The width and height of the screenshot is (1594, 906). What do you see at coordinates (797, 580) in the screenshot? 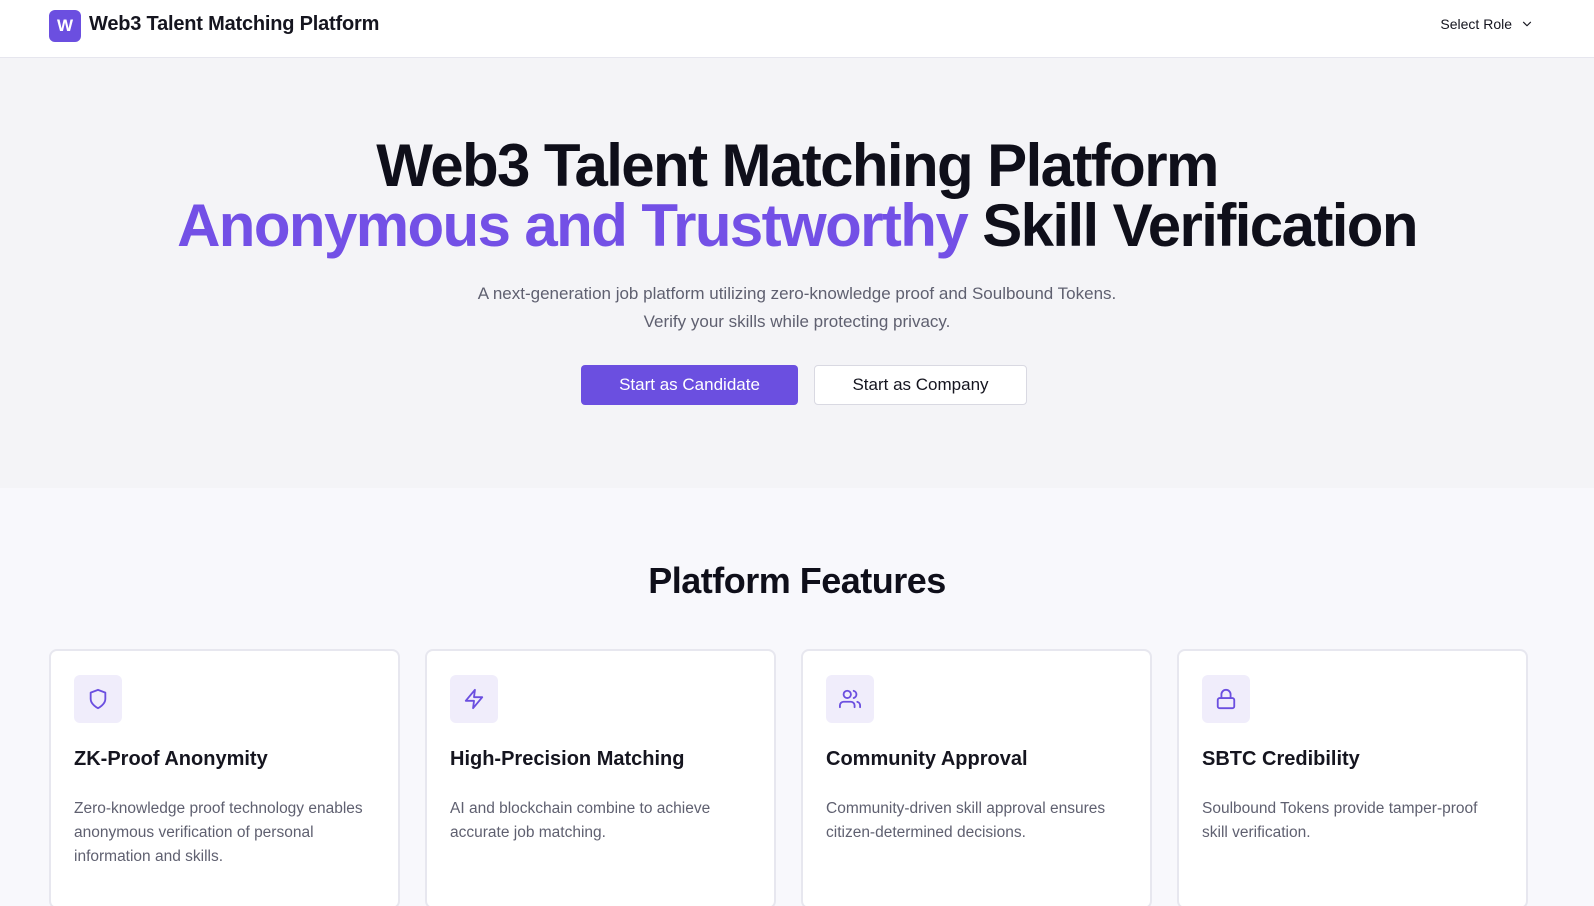
I see `features-title: Platform Features` at bounding box center [797, 580].